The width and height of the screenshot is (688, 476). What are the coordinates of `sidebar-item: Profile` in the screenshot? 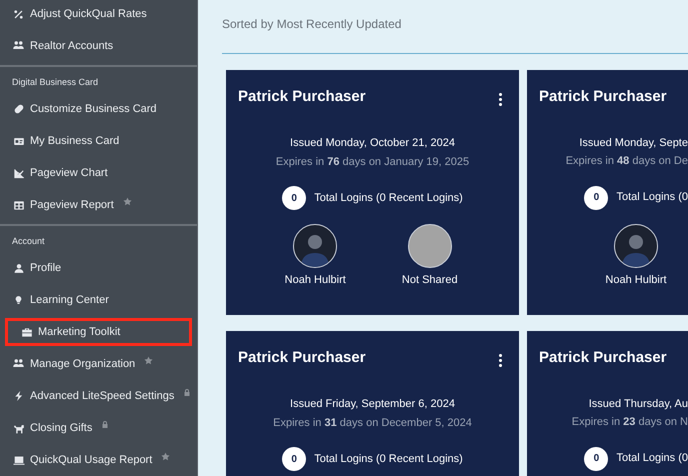 It's located at (98, 268).